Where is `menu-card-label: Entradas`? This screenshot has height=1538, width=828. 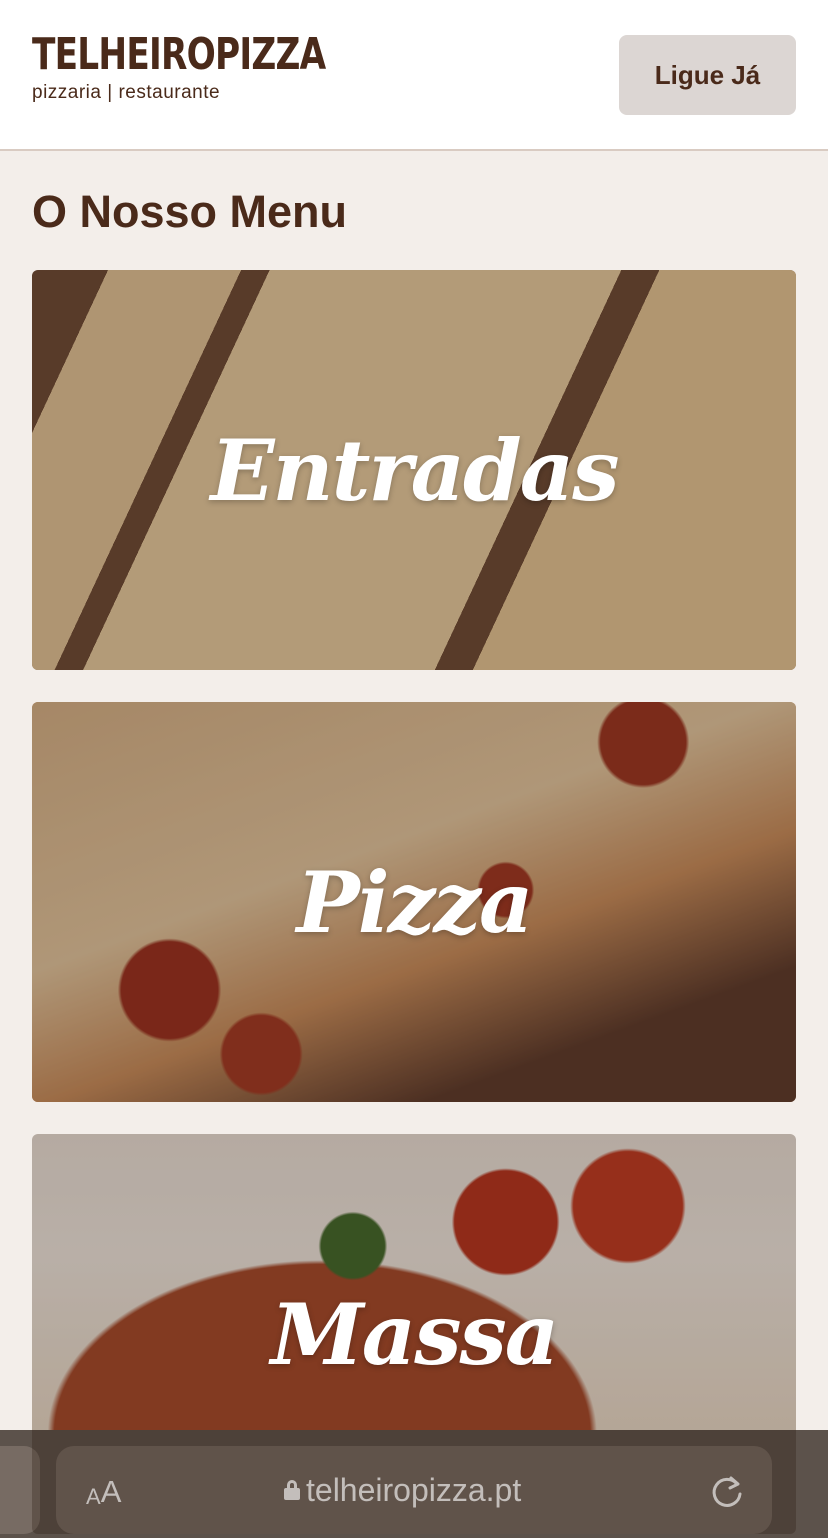 menu-card-label: Entradas is located at coordinates (414, 470).